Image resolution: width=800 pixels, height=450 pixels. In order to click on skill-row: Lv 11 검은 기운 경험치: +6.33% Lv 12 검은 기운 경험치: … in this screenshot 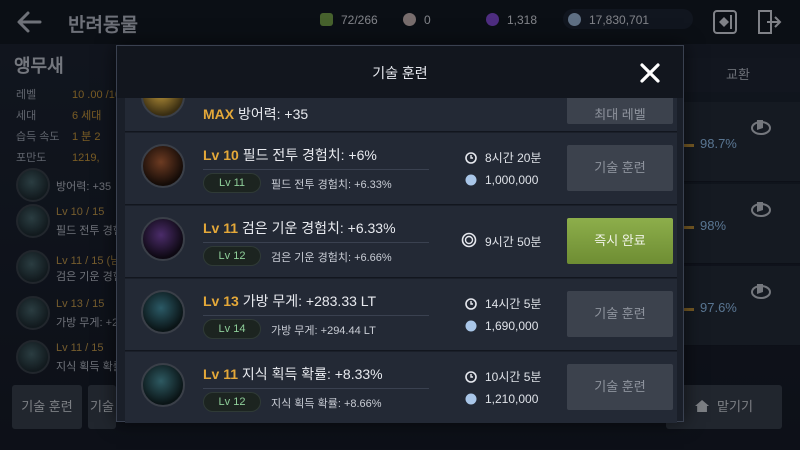, I will do `click(401, 242)`.